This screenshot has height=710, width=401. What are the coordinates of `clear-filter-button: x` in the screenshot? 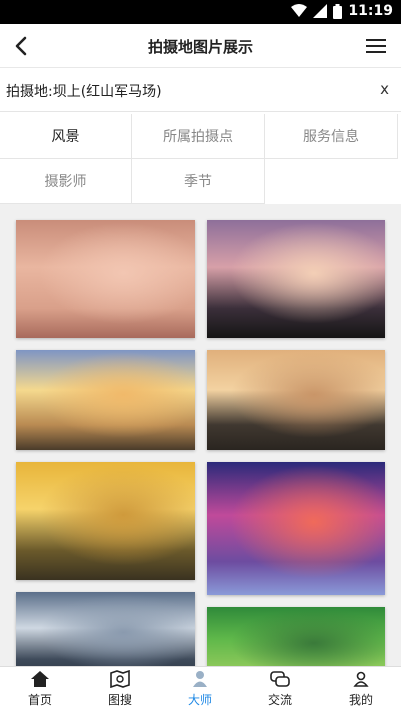 It's located at (384, 89).